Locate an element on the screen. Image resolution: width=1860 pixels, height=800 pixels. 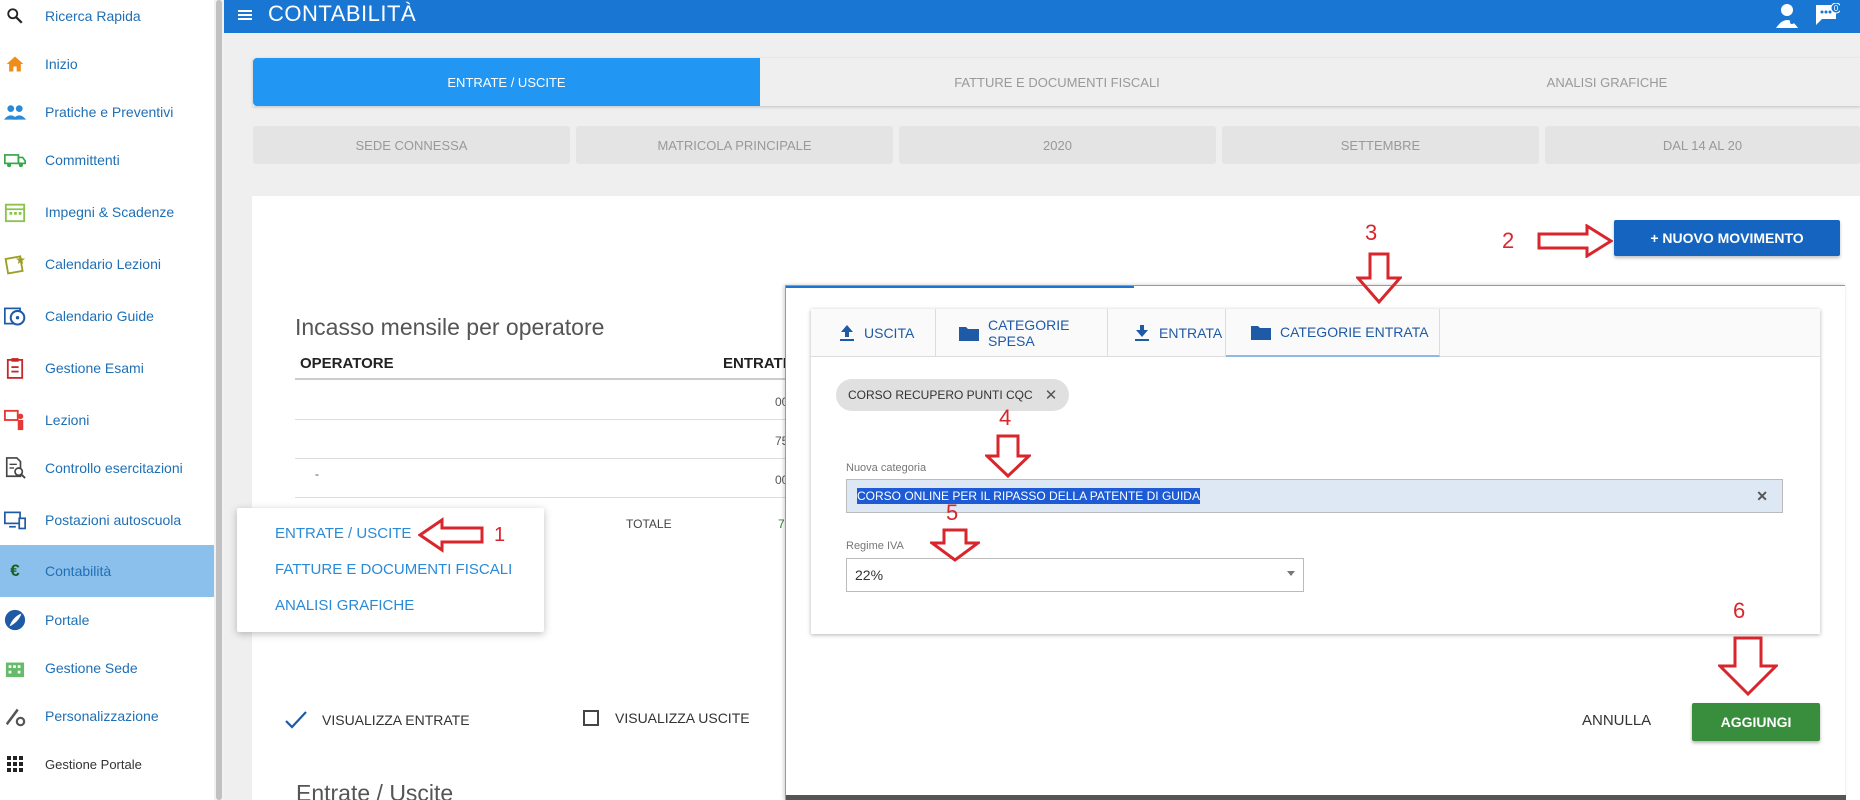
filter-matricola: MATRICOLA PRINCIPALE is located at coordinates (734, 145).